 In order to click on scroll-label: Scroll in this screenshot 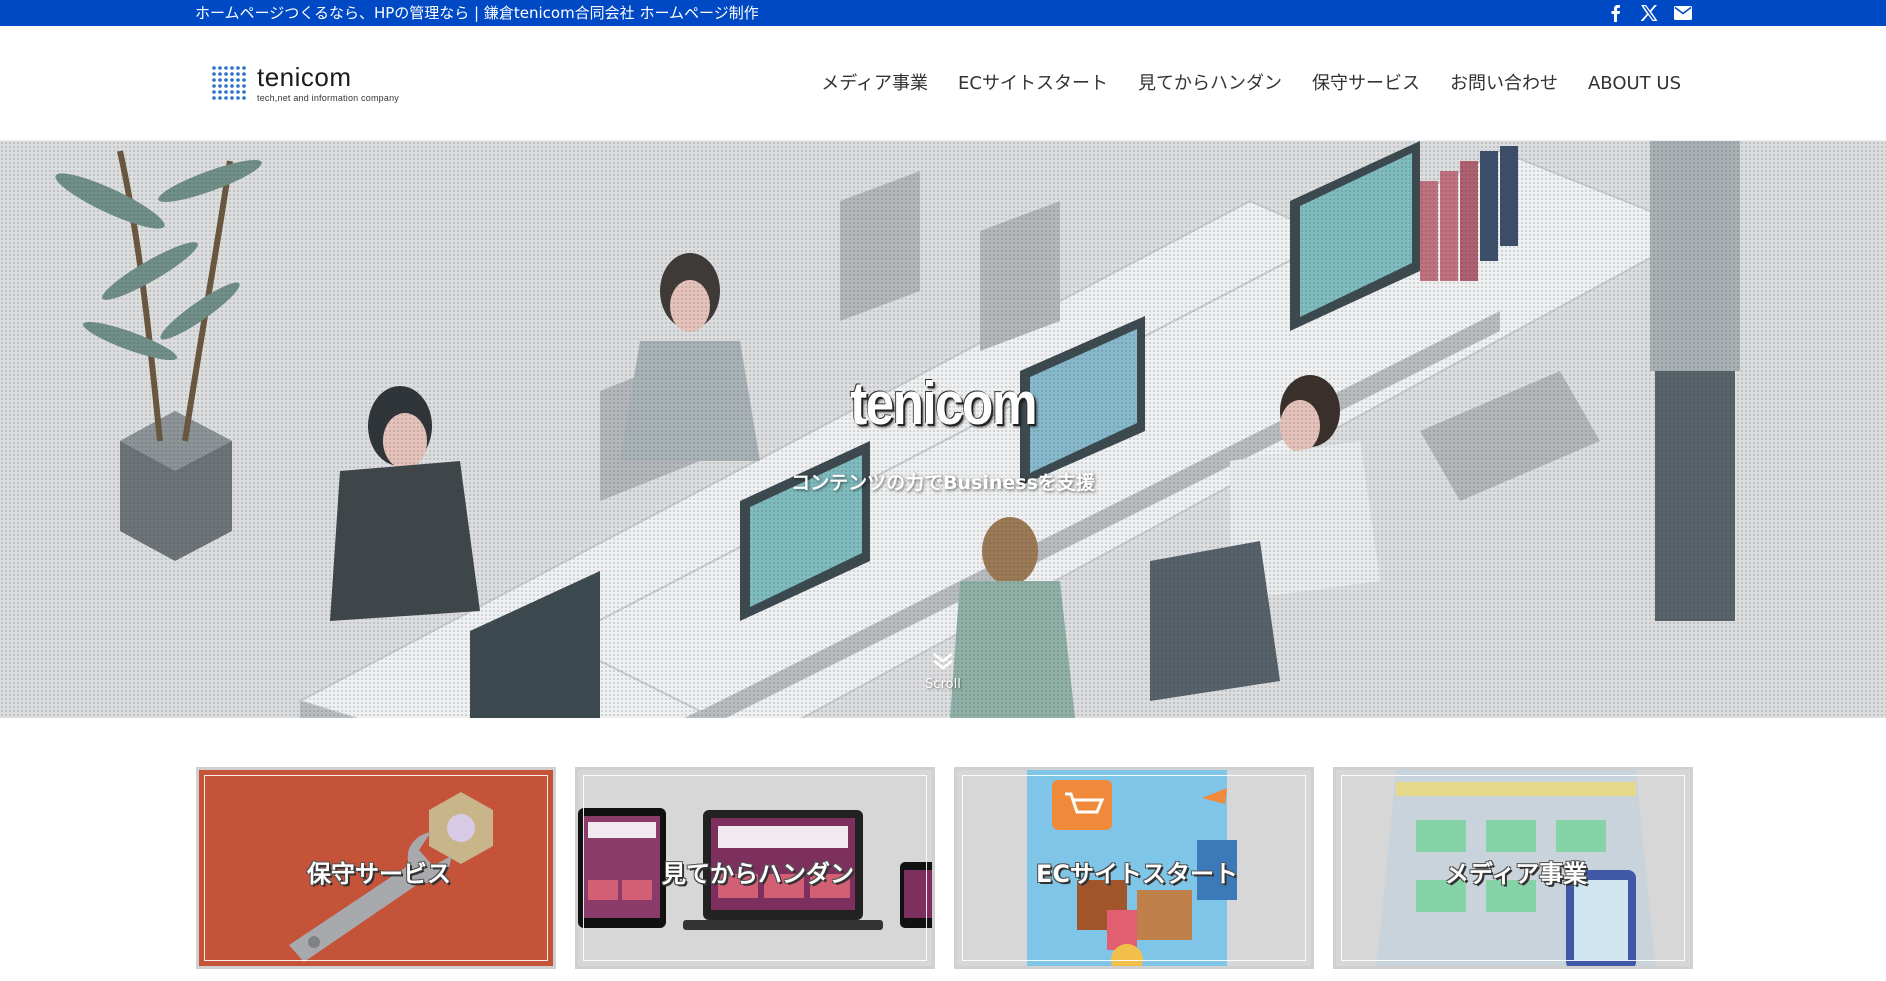, I will do `click(943, 684)`.